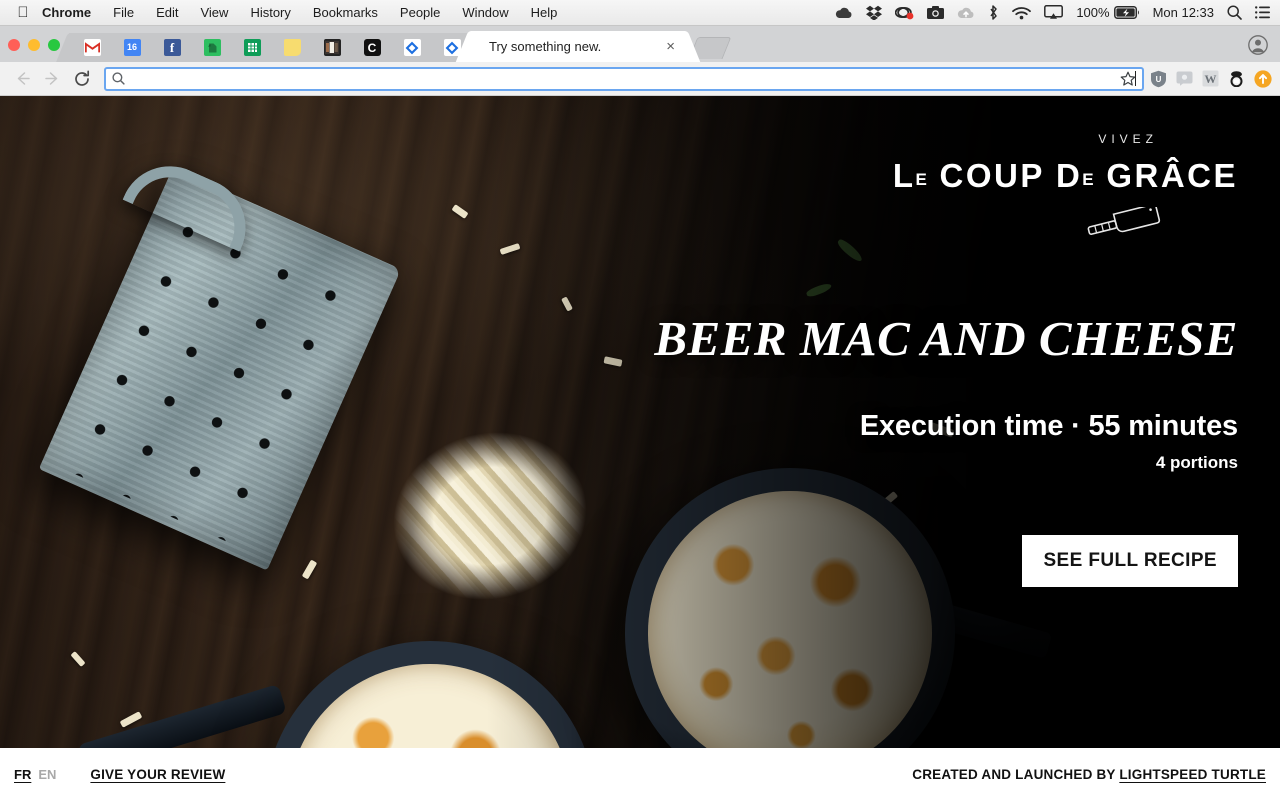 The width and height of the screenshot is (1280, 800). Describe the element at coordinates (904, 13) in the screenshot. I see `screen-recorder-icon` at that location.